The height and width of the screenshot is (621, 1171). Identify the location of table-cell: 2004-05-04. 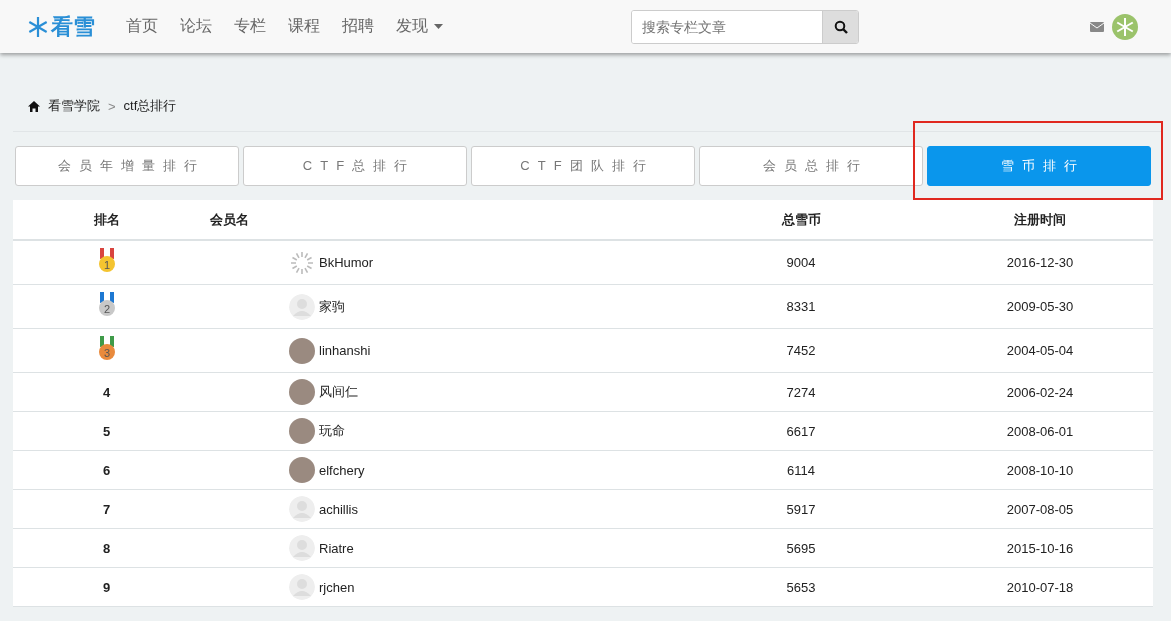
(1040, 350).